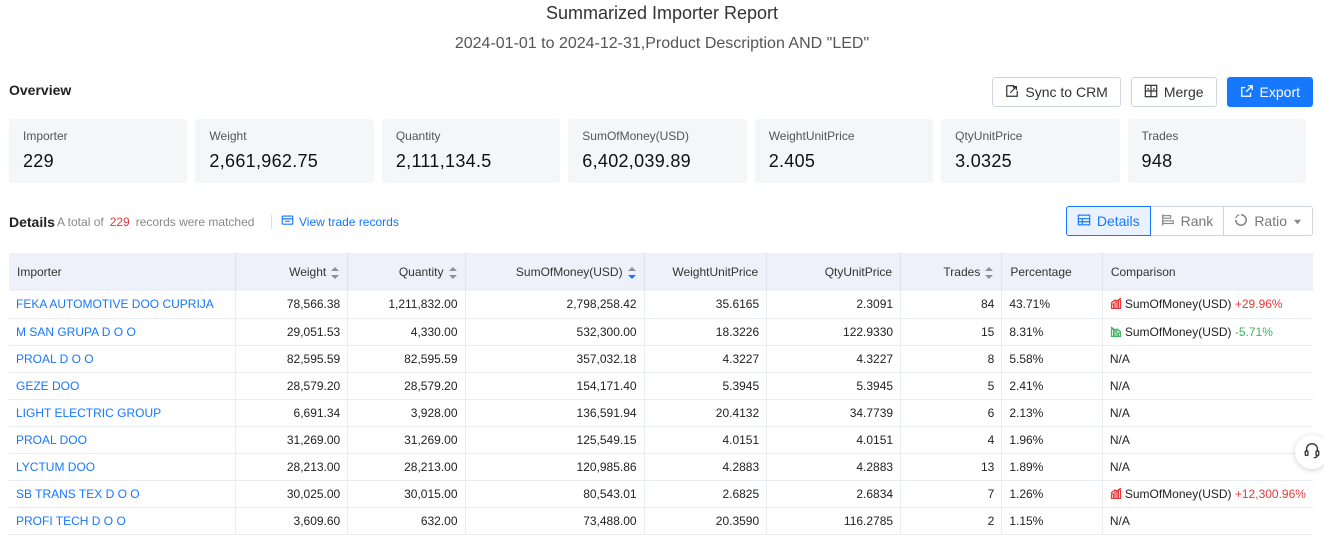  What do you see at coordinates (555, 385) in the screenshot?
I see `cell-sum-of-money: 154,171.40` at bounding box center [555, 385].